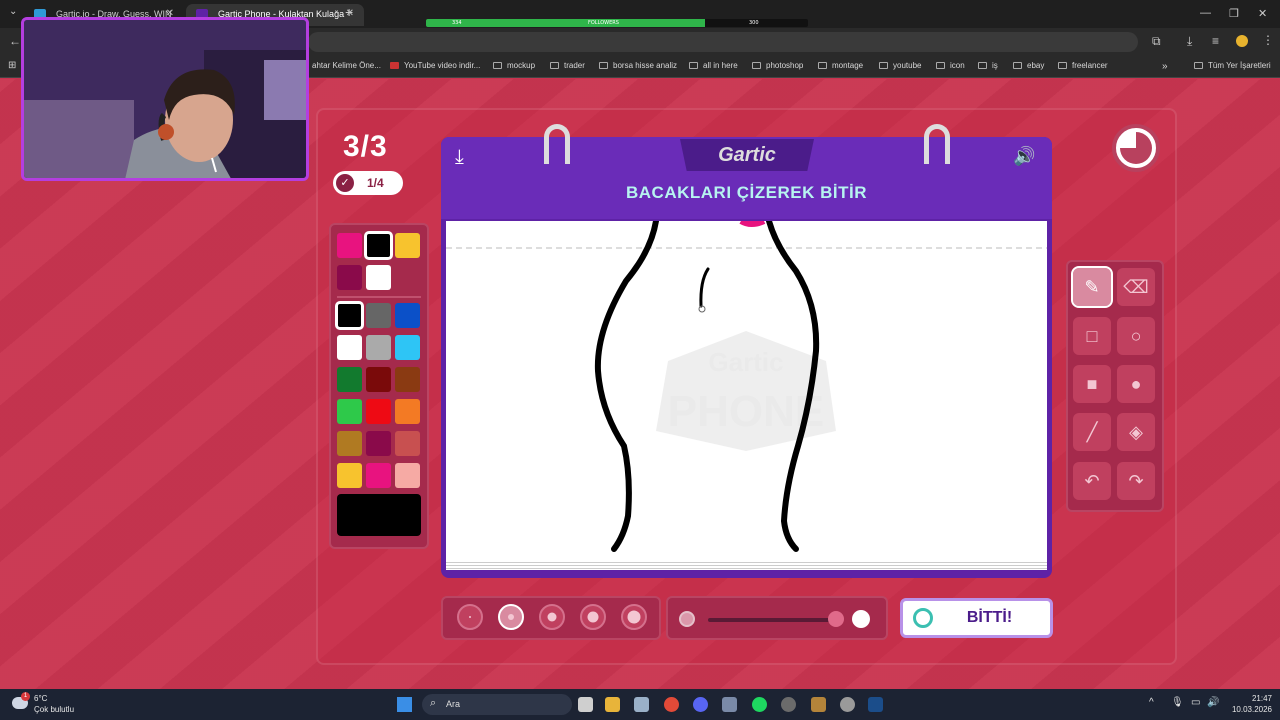 This screenshot has height=720, width=1280. What do you see at coordinates (1092, 432) in the screenshot?
I see `line-tool-icon: ╱` at bounding box center [1092, 432].